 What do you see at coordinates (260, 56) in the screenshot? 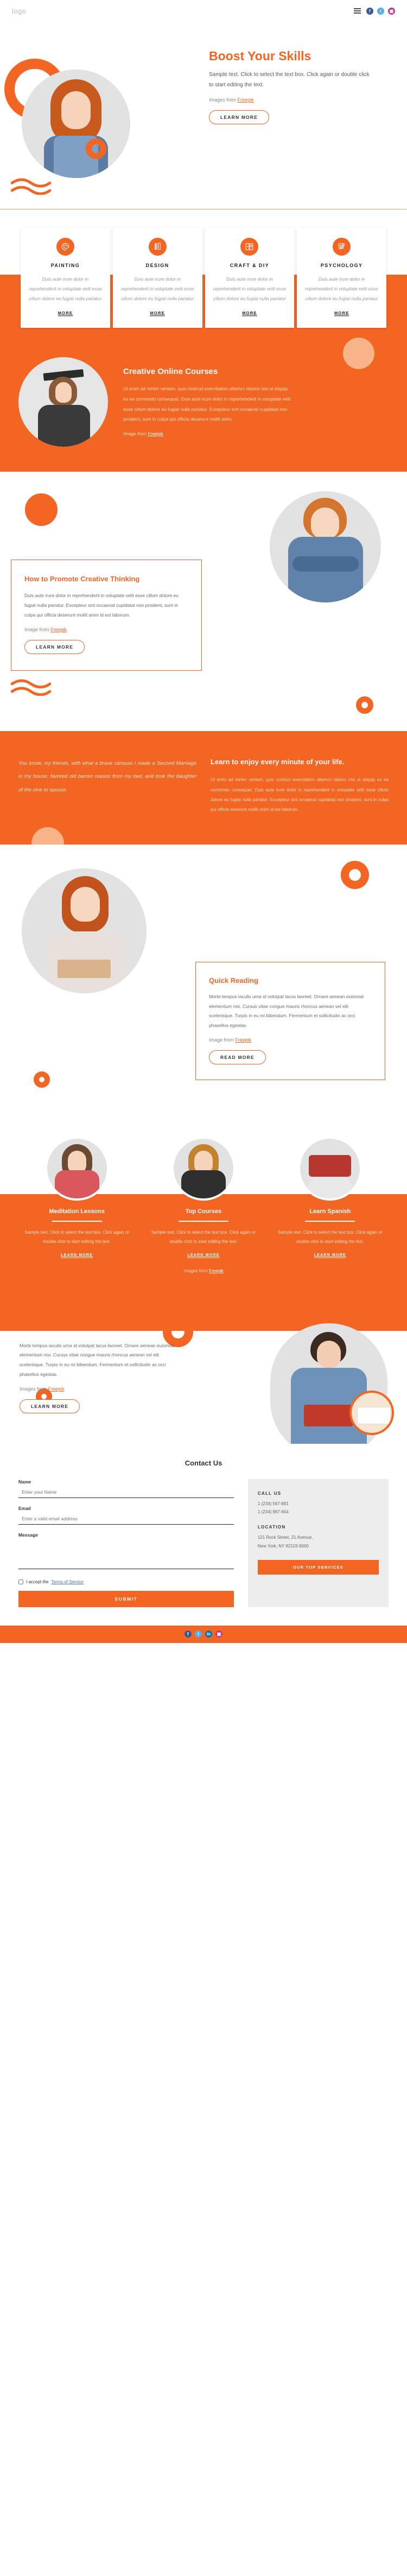
I see `page-title: Boost Your Skills` at bounding box center [260, 56].